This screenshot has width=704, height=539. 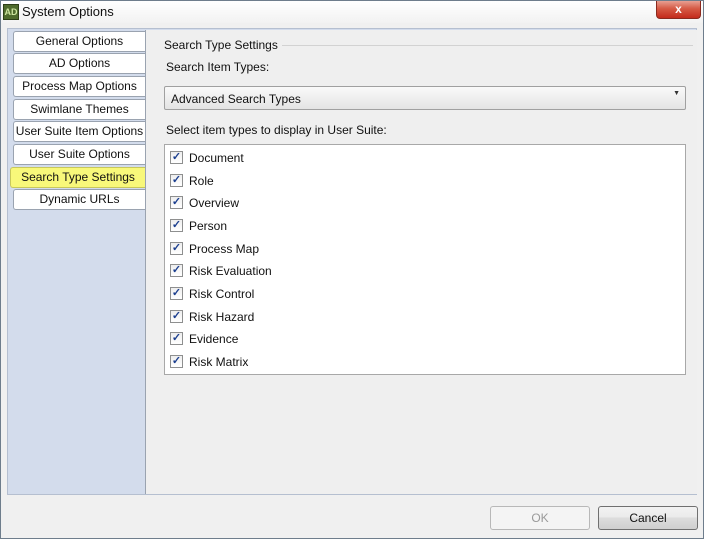 I want to click on item-label: Risk Matrix, so click(x=219, y=362).